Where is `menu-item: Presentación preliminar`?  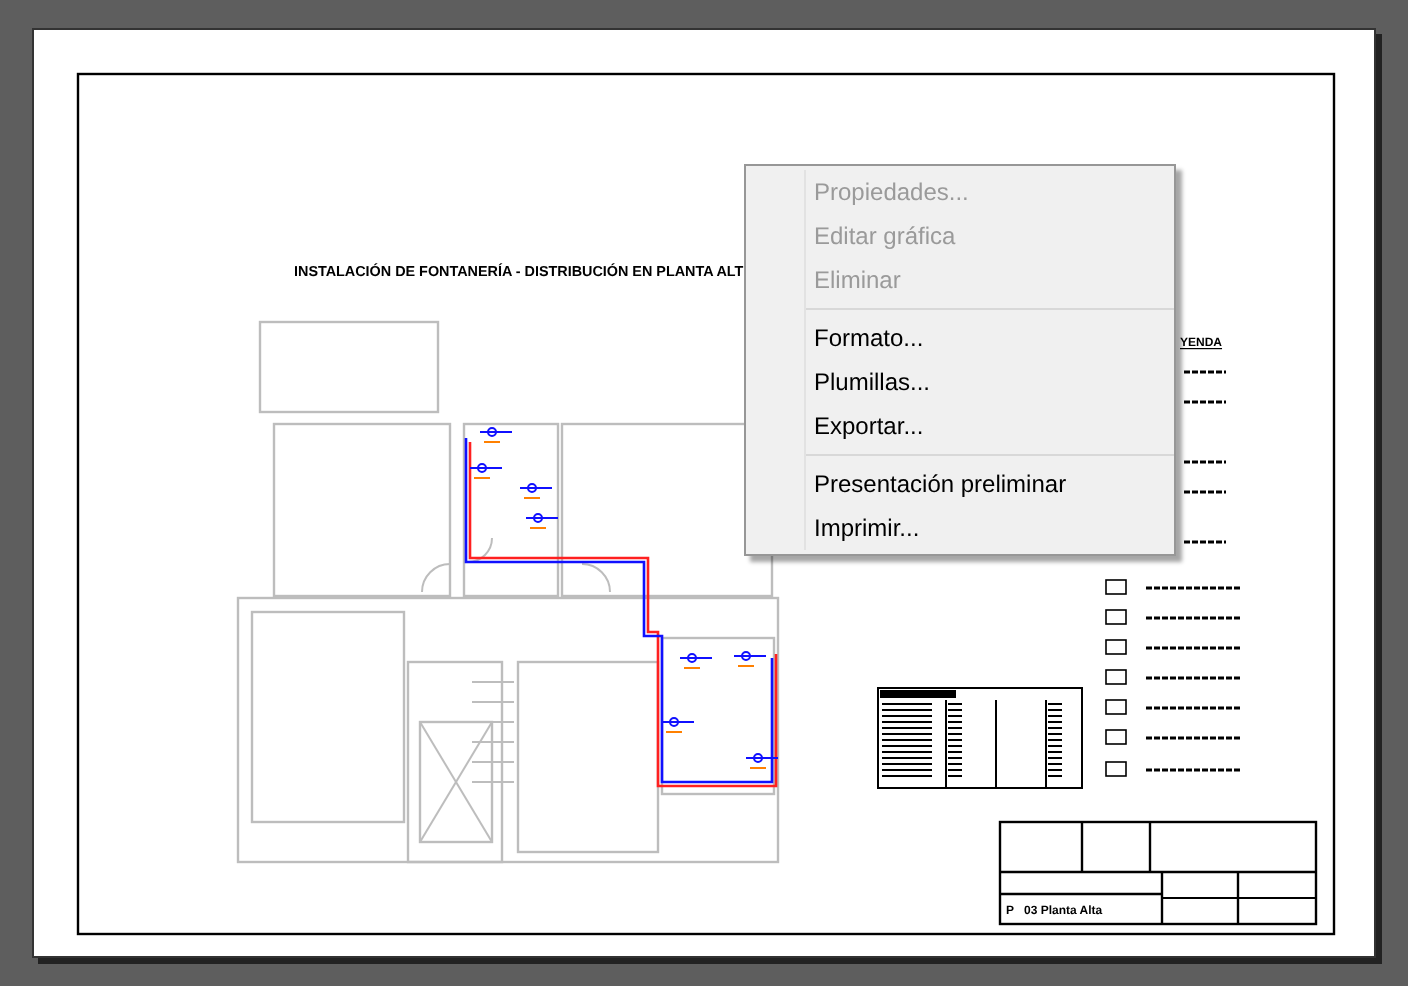
menu-item: Presentación preliminar is located at coordinates (990, 484).